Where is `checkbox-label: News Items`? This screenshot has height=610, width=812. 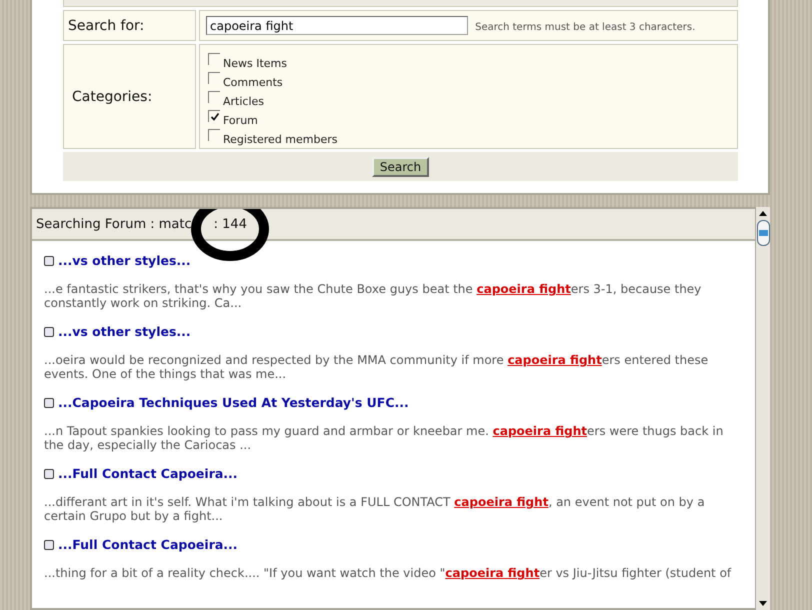
checkbox-label: News Items is located at coordinates (255, 63).